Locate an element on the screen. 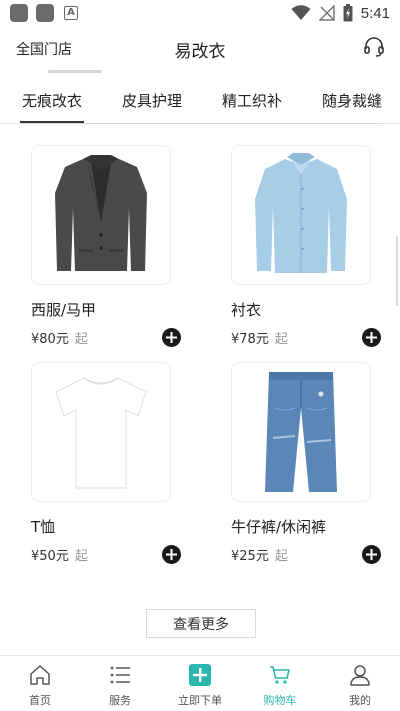 The width and height of the screenshot is (400, 711). home-icon is located at coordinates (40, 675).